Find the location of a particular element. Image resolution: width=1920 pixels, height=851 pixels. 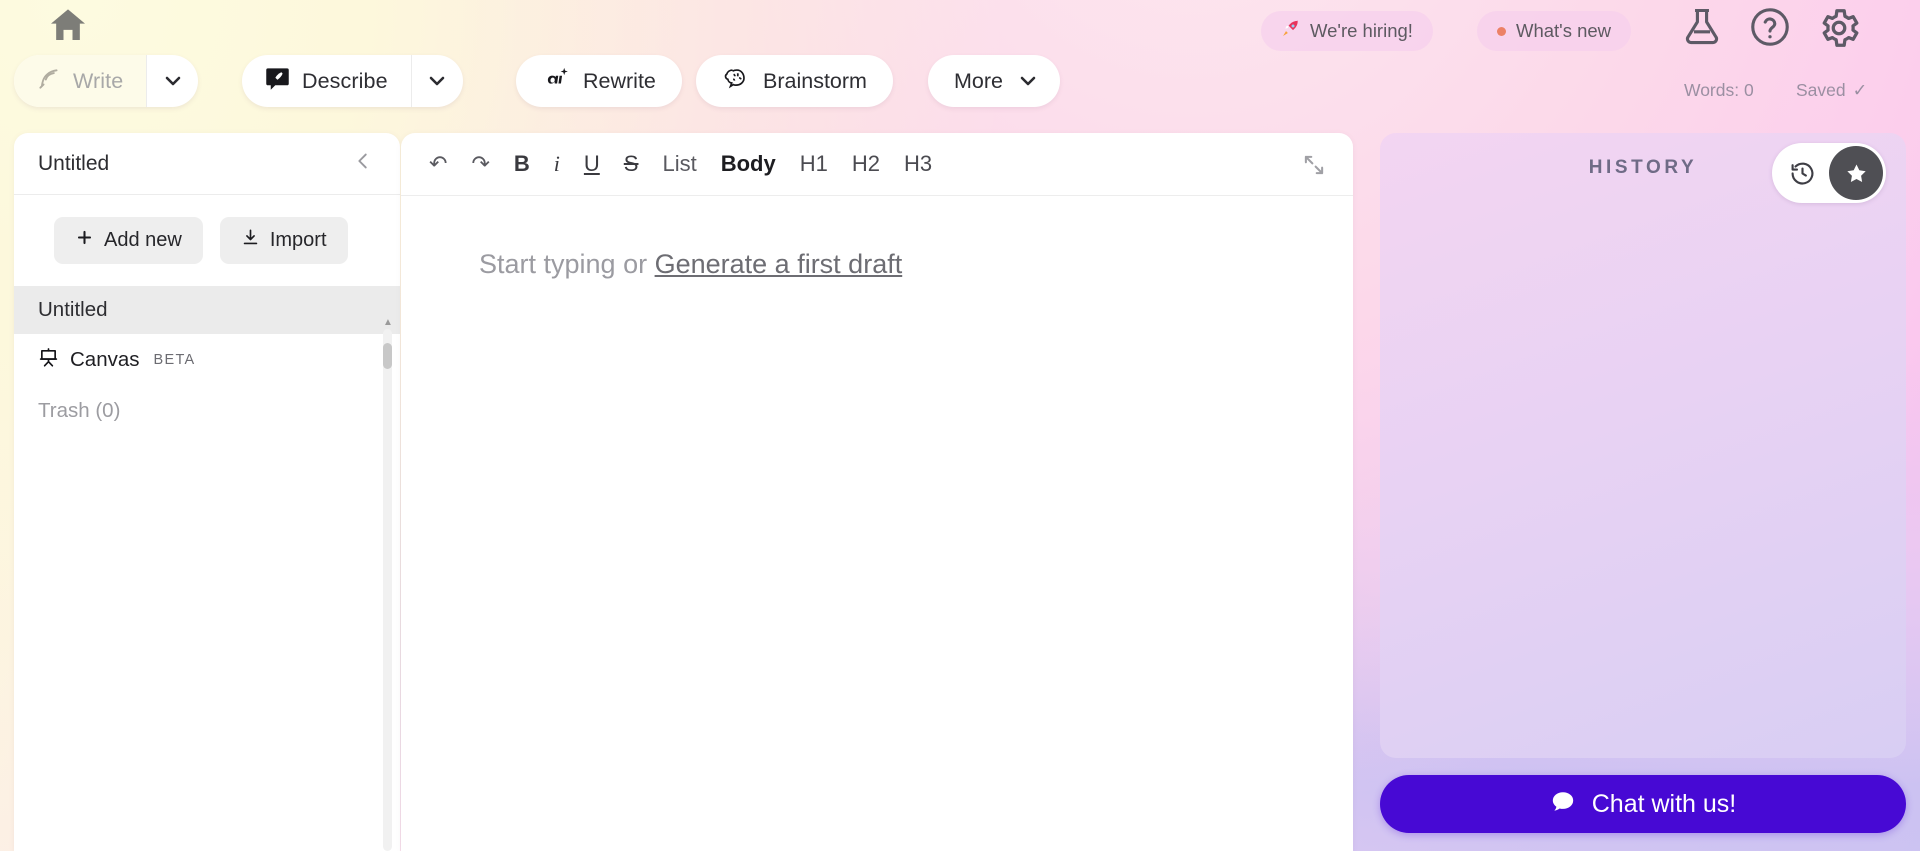

scrollbar-thumb is located at coordinates (387, 356).